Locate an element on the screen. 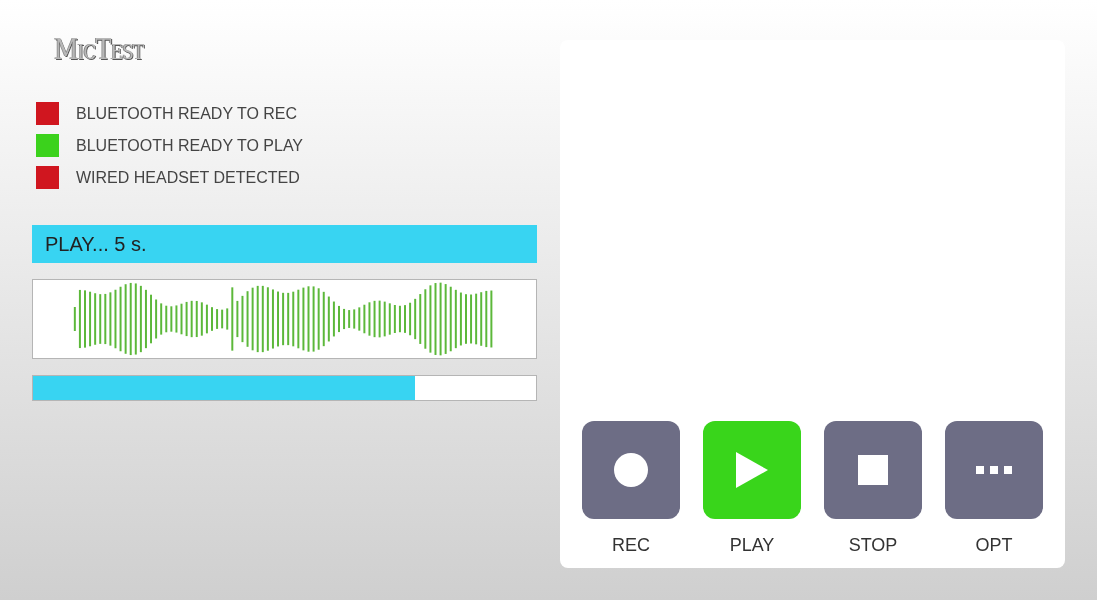 The image size is (1097, 600). button-label: OPT is located at coordinates (994, 545).